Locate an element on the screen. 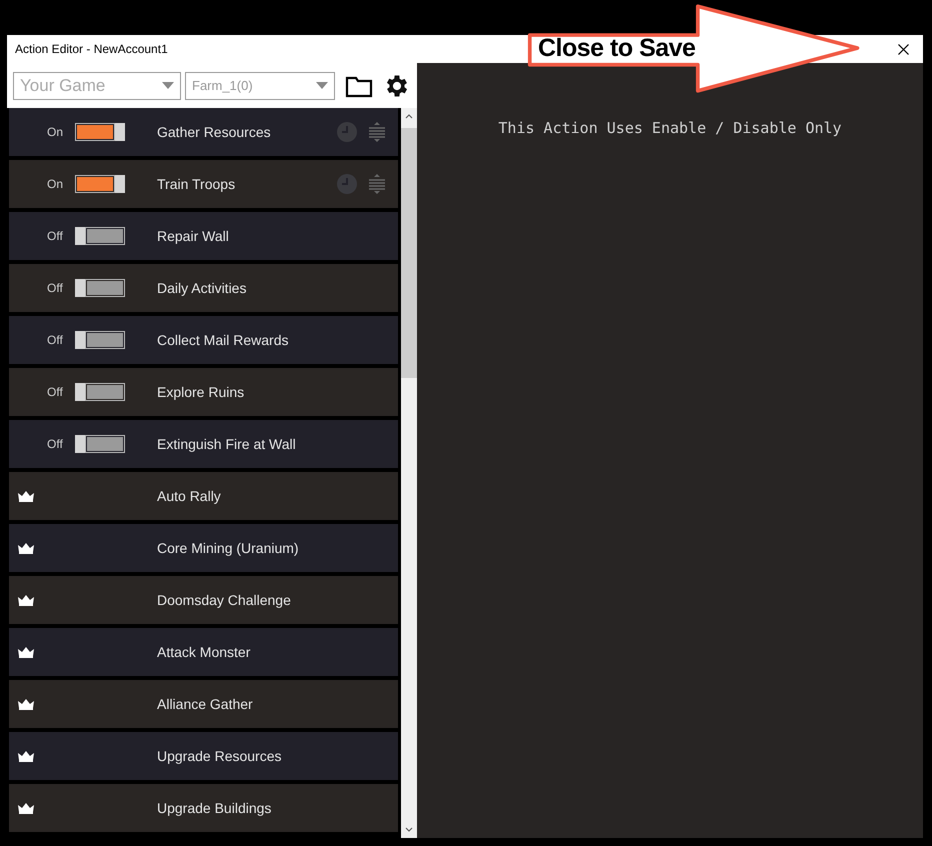 This screenshot has height=846, width=932. action-name: Auto Rally is located at coordinates (189, 496).